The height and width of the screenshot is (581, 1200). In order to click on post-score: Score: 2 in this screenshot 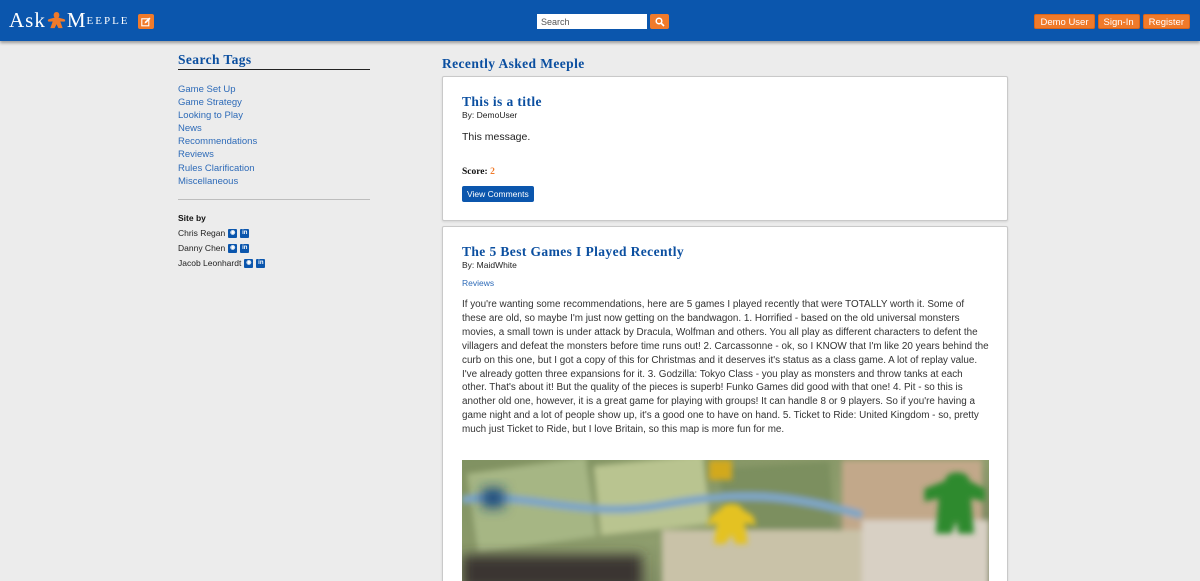, I will do `click(478, 172)`.